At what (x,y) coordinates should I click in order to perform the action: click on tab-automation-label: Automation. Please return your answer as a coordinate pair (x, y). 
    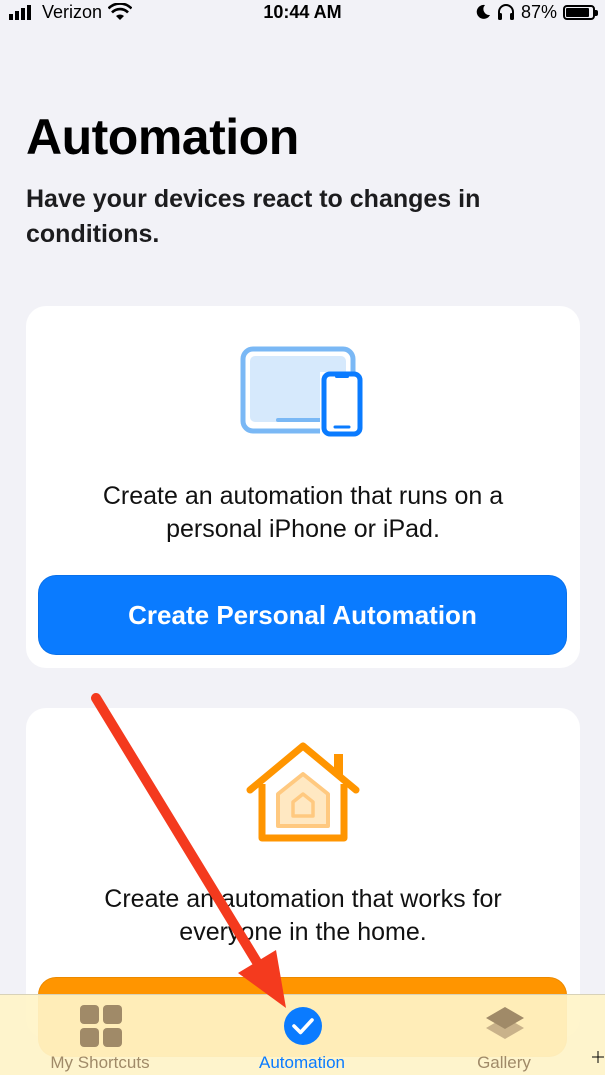
    Looking at the image, I should click on (302, 1062).